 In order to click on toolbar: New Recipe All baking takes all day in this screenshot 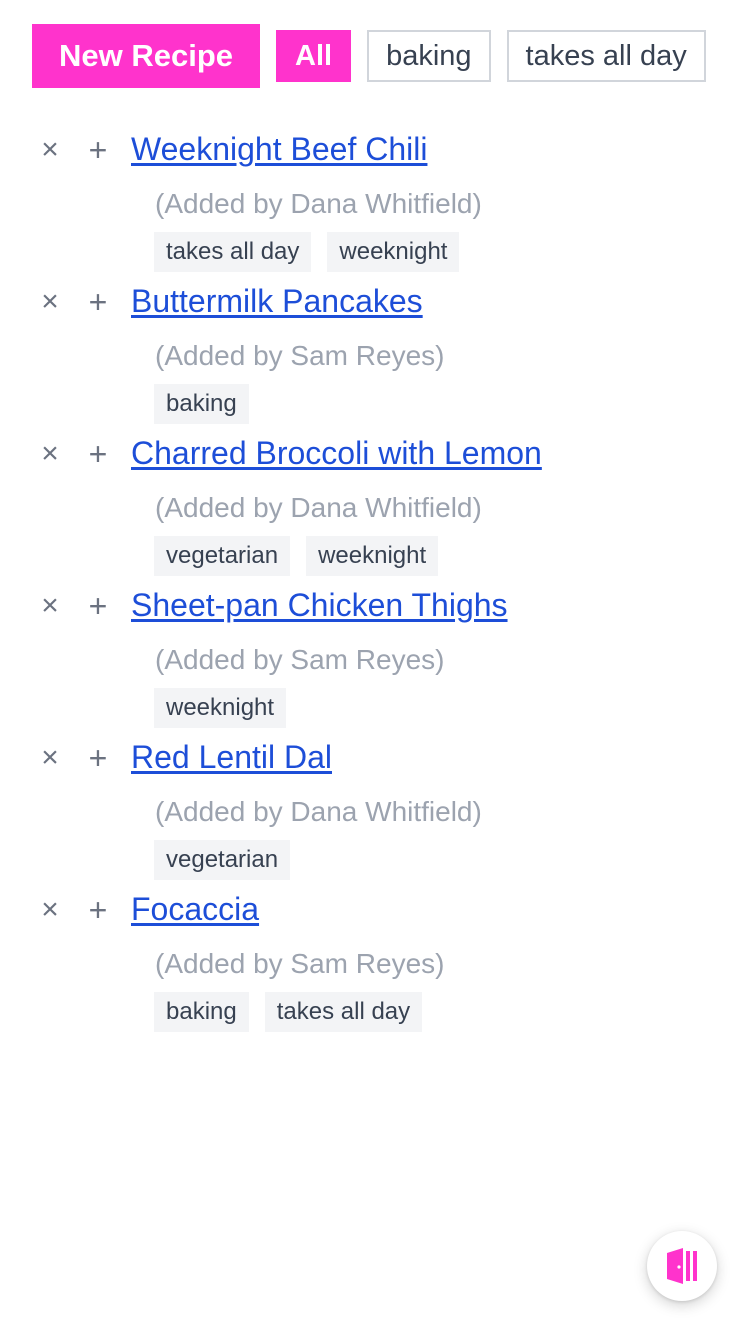, I will do `click(375, 56)`.